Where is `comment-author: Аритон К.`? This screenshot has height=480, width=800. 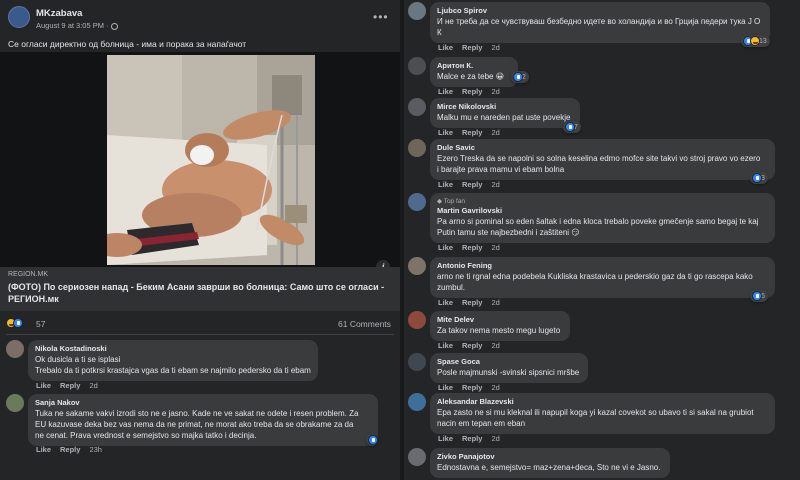
comment-author: Аритон К. is located at coordinates (474, 66).